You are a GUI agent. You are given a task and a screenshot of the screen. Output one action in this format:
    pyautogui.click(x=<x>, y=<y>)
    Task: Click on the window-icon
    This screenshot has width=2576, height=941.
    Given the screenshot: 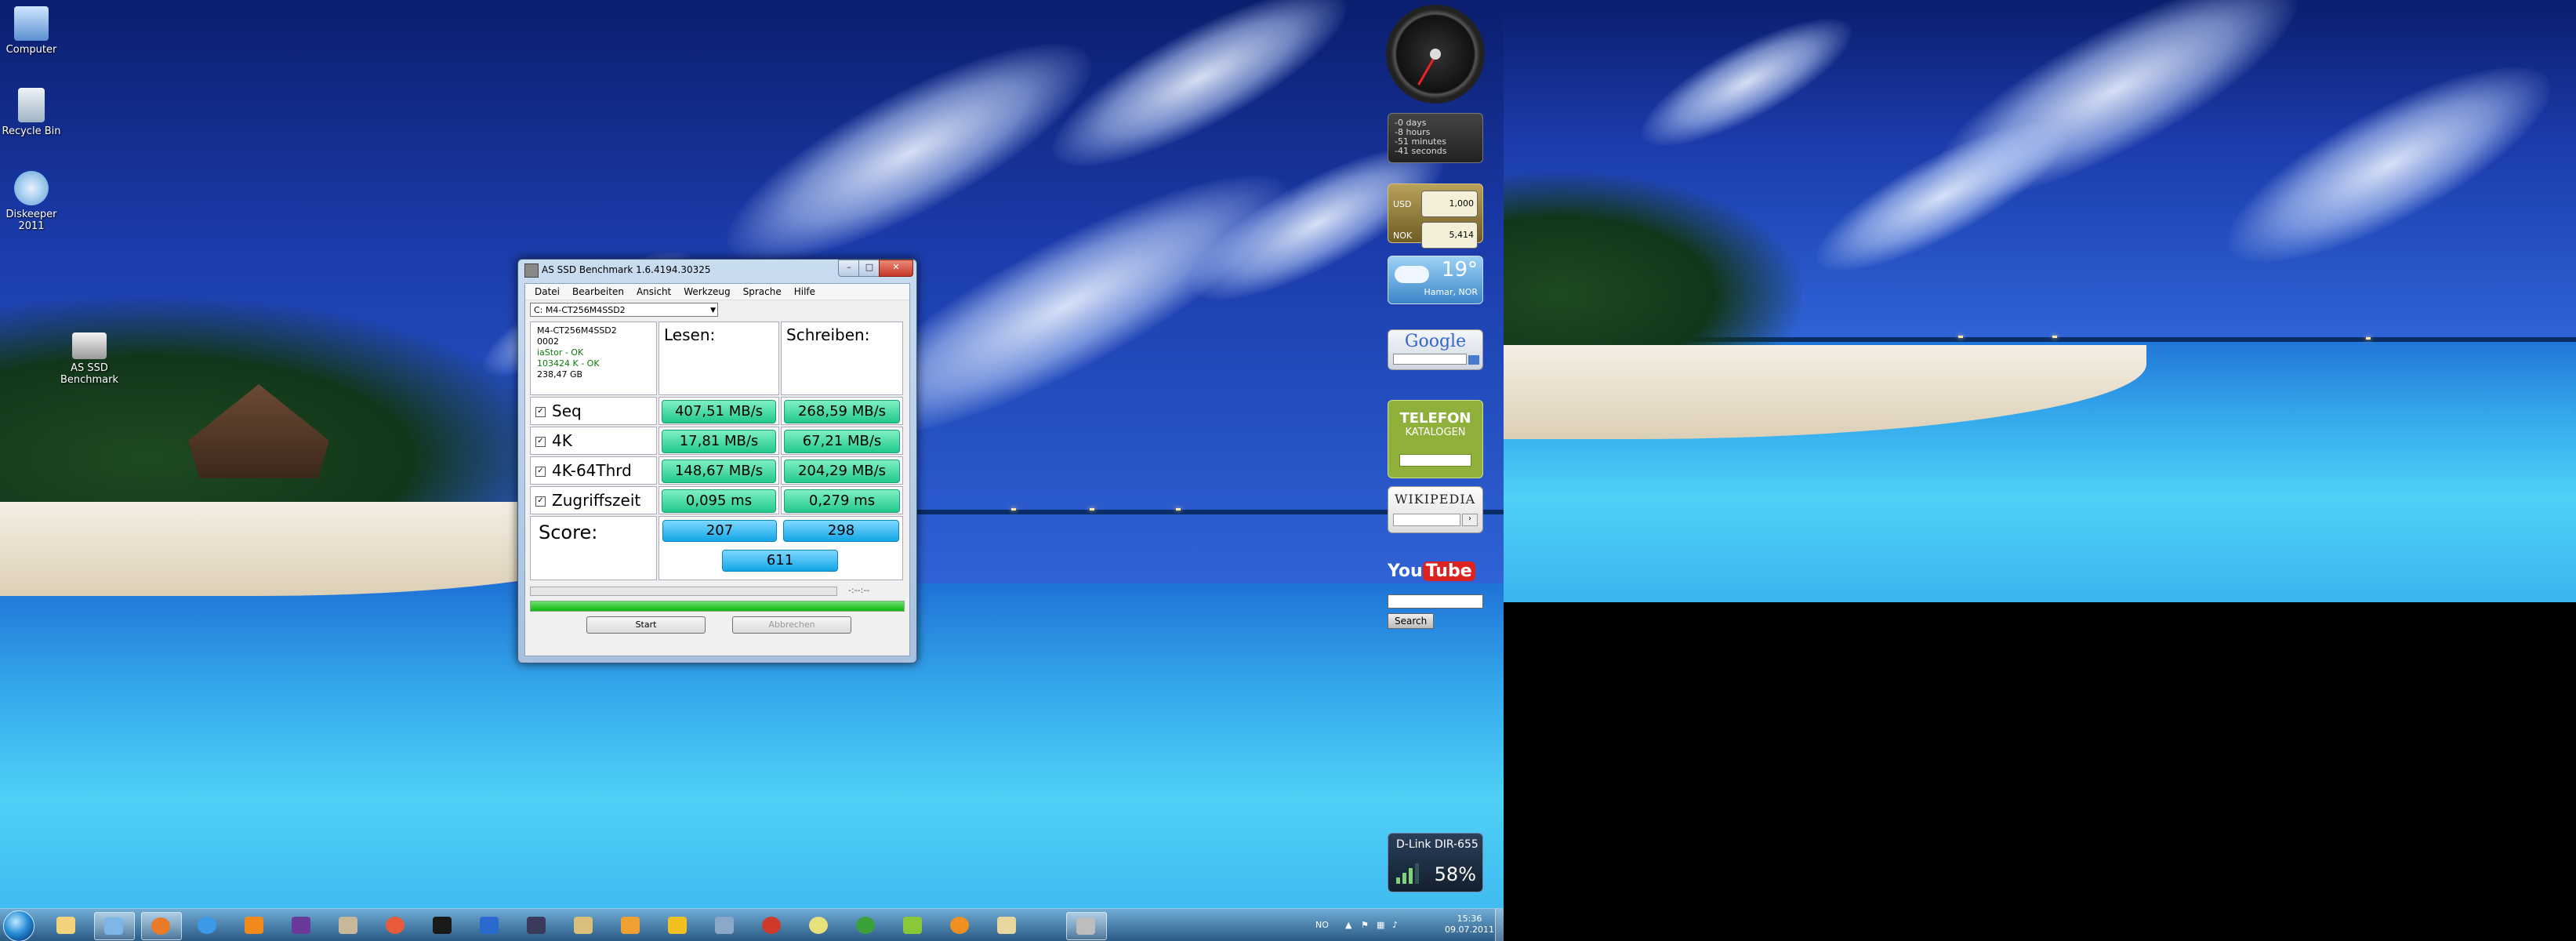 What is the action you would take?
    pyautogui.click(x=724, y=925)
    